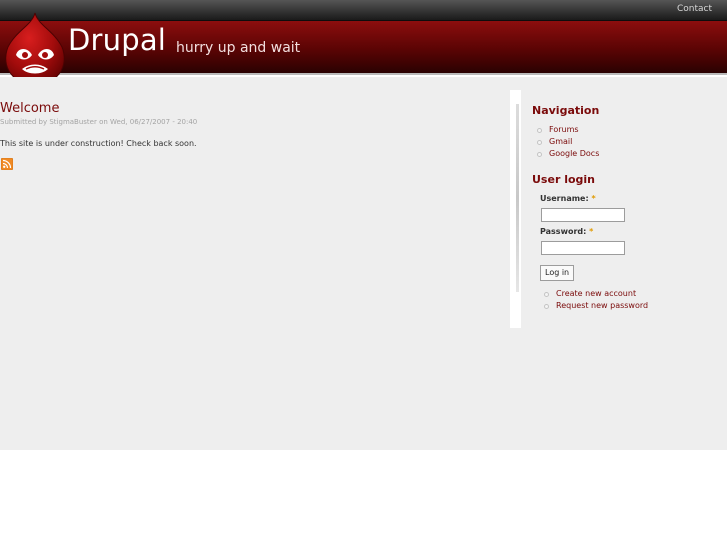 Image resolution: width=727 pixels, height=545 pixels. I want to click on drupal-drop-icon, so click(35, 49).